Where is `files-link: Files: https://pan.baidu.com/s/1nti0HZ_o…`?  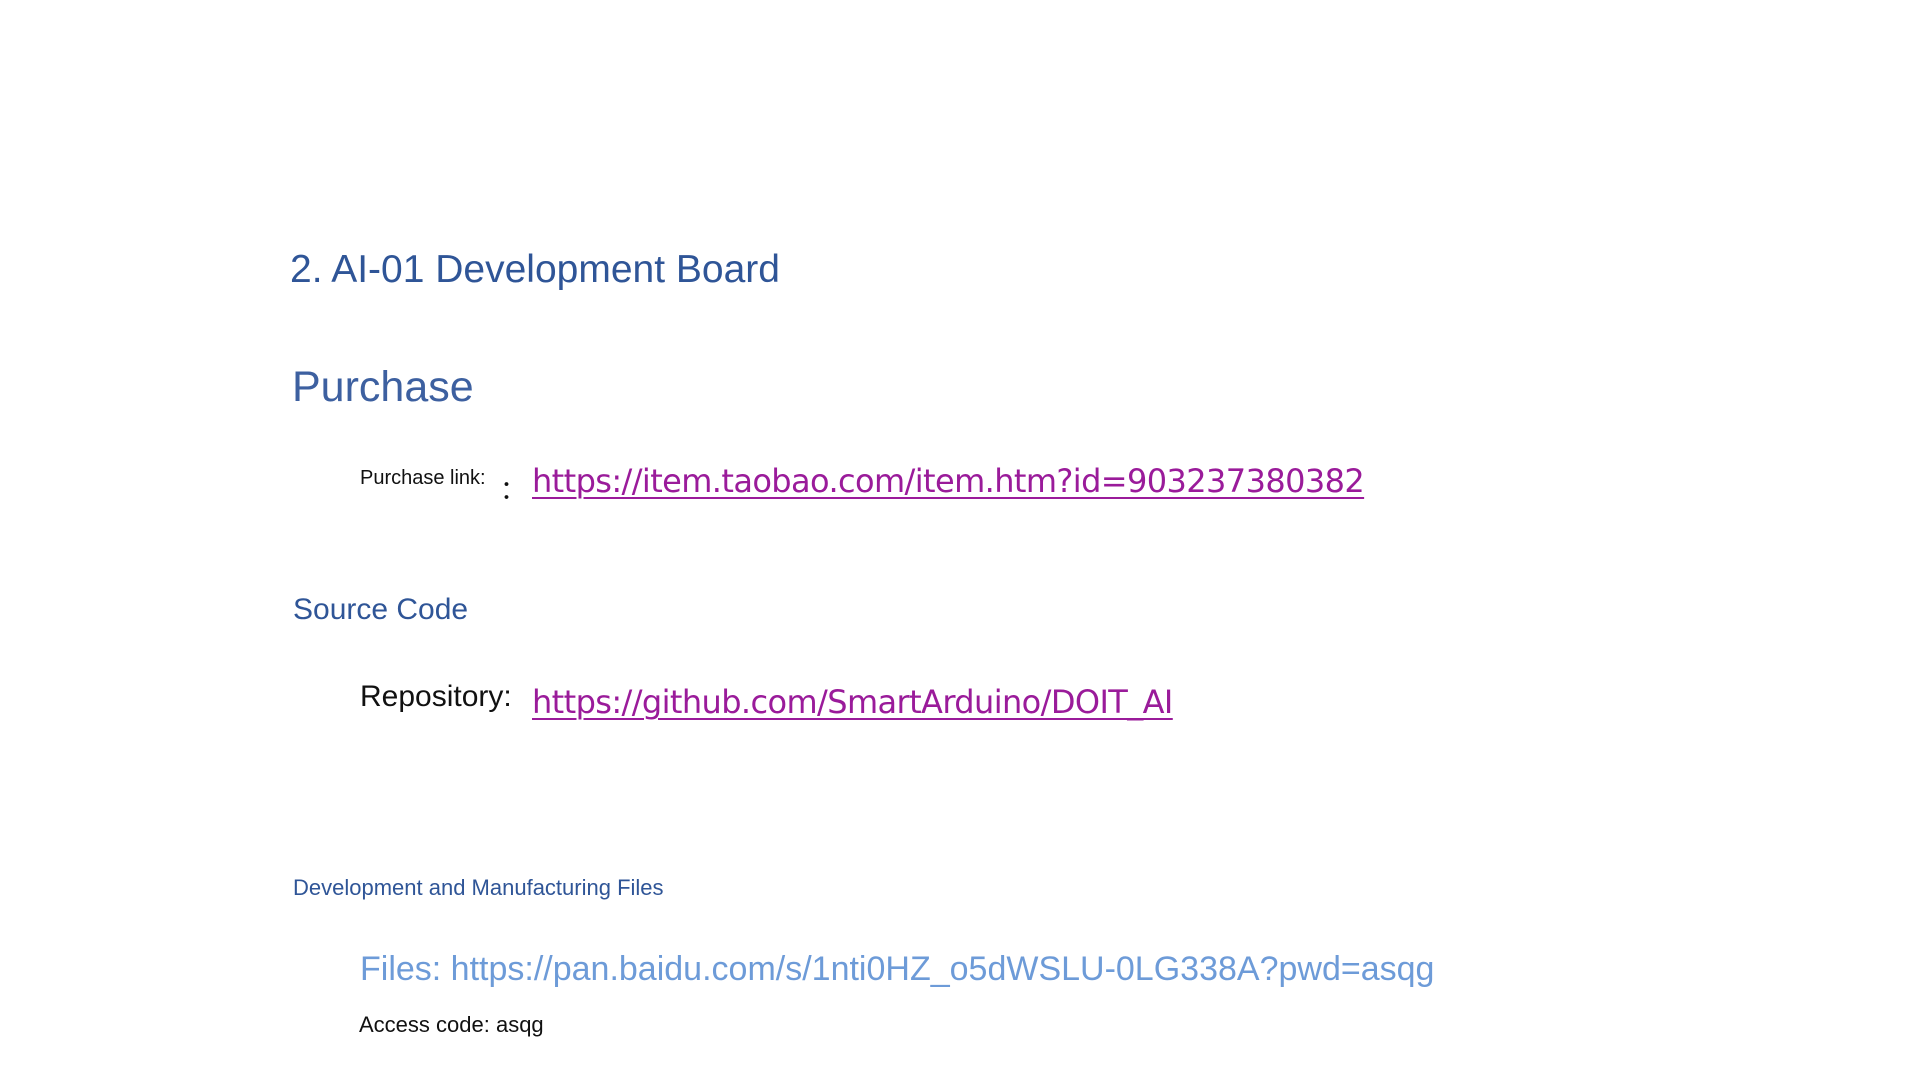
files-link: Files: https://pan.baidu.com/s/1nti0HZ_o… is located at coordinates (897, 969).